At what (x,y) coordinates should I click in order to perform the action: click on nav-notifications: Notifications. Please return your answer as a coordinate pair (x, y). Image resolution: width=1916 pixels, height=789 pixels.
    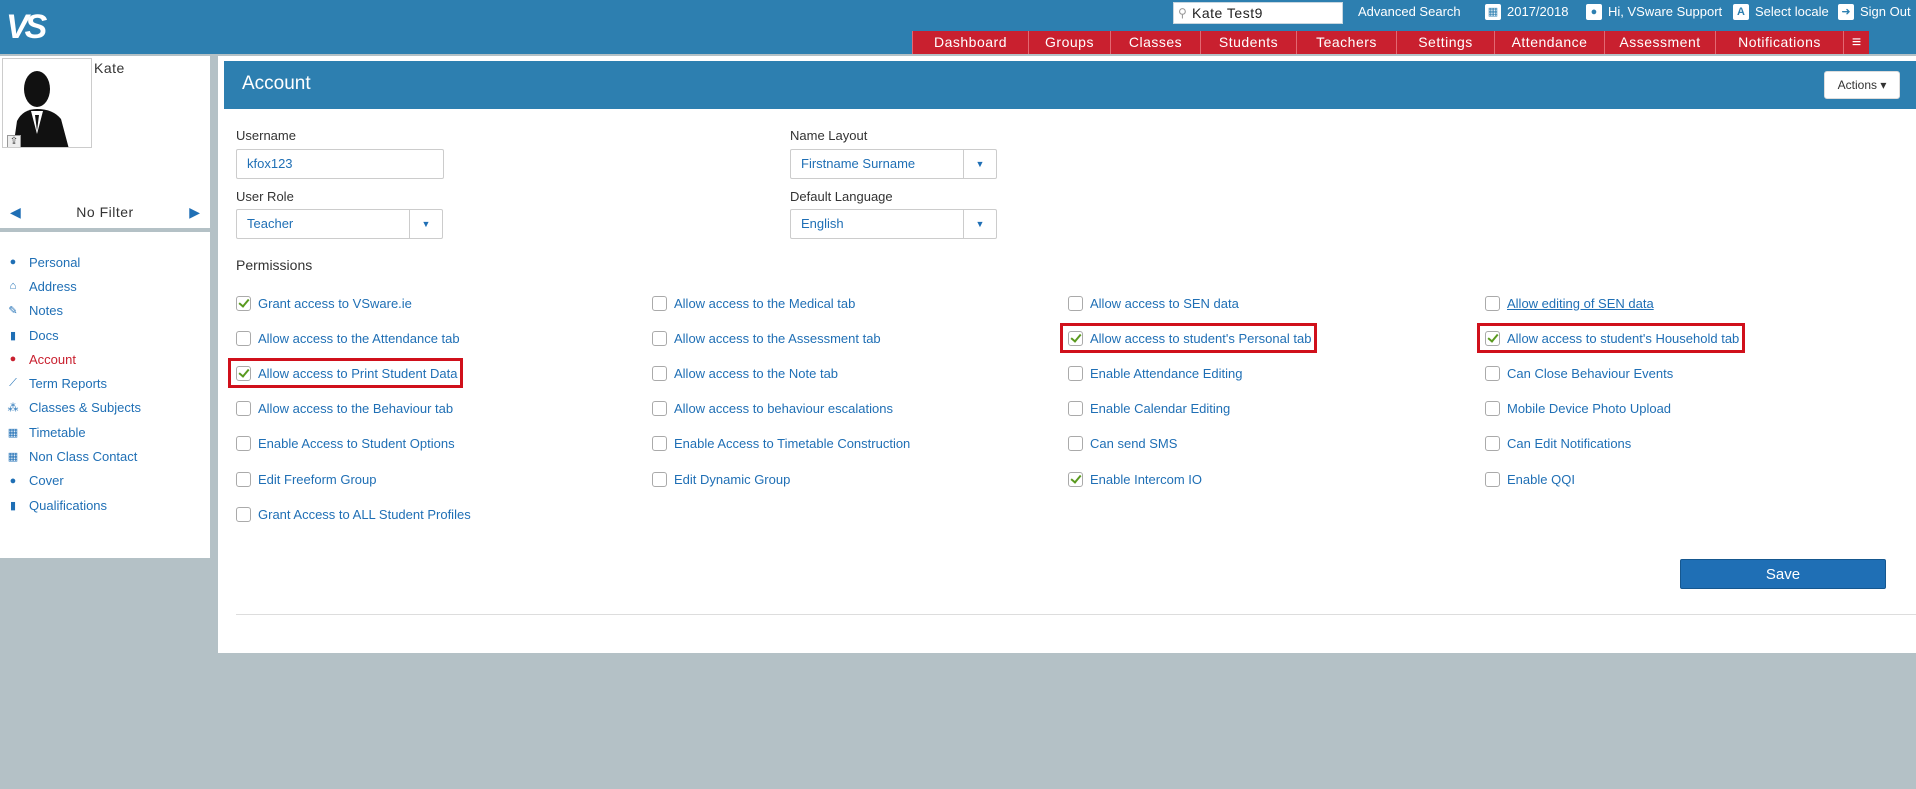
    Looking at the image, I should click on (1779, 42).